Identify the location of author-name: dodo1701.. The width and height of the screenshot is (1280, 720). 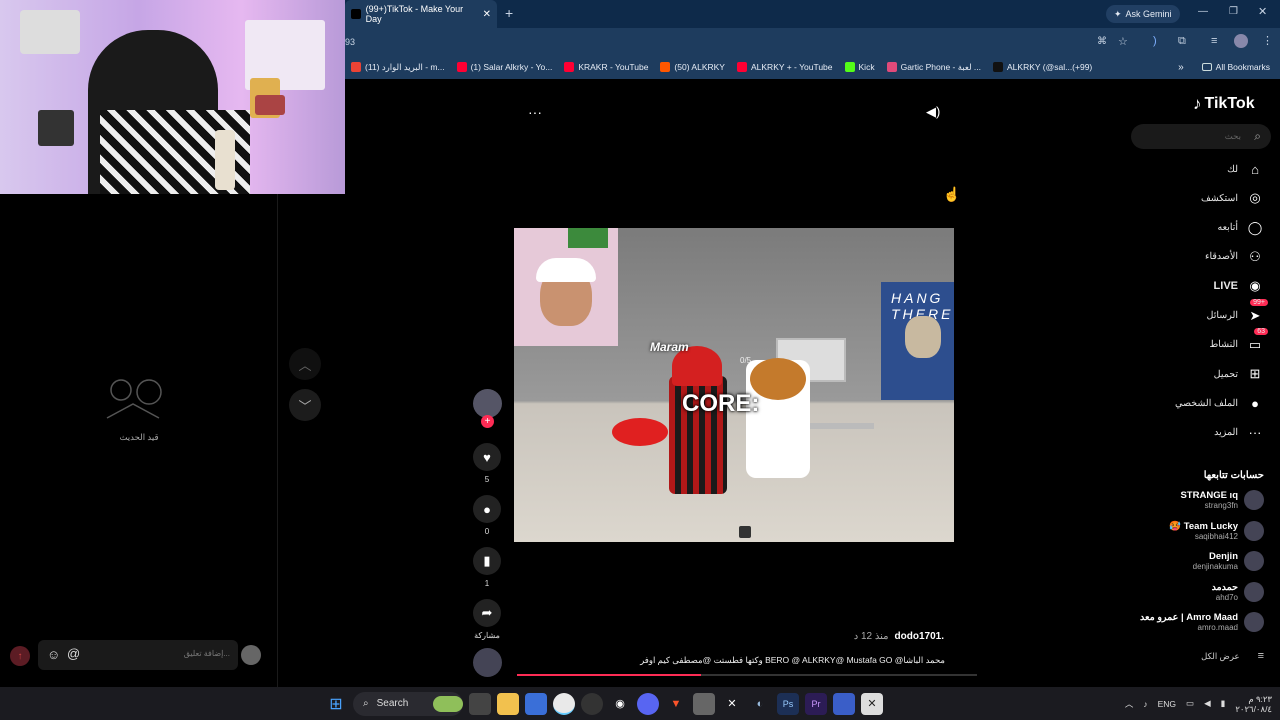
(919, 636).